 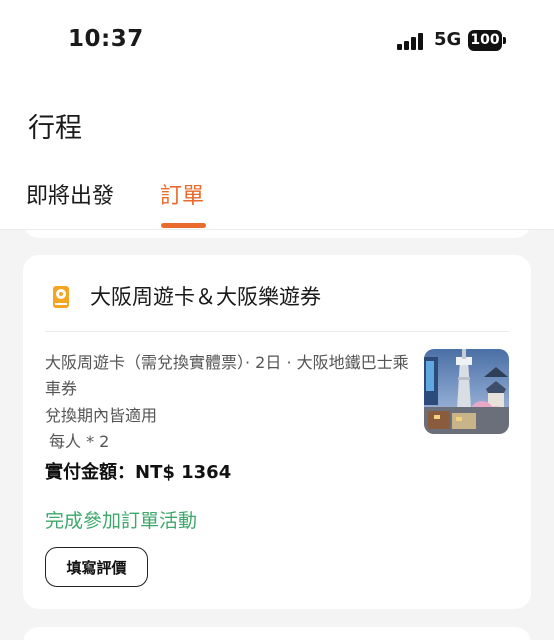 What do you see at coordinates (138, 472) in the screenshot?
I see `order-price: 實付金額：NT$ 1364` at bounding box center [138, 472].